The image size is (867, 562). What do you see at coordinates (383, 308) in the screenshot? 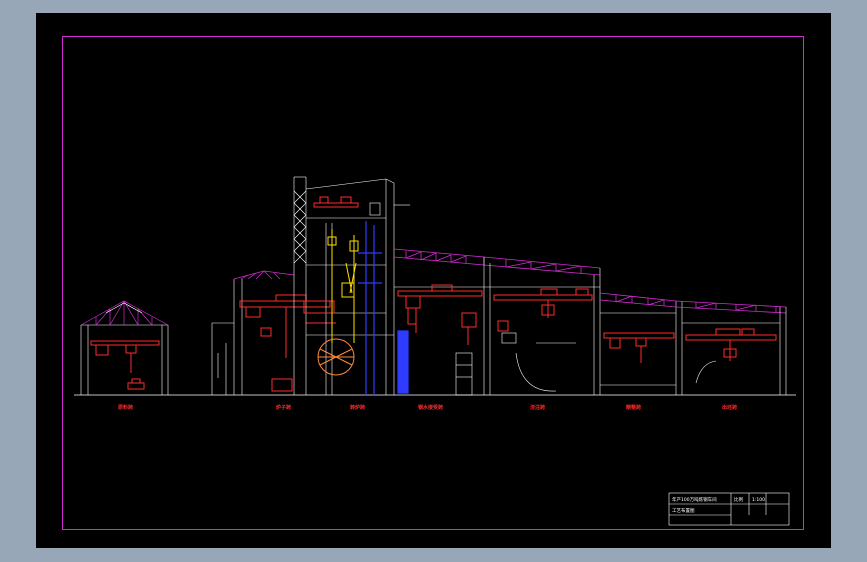
I see `converter-columns` at bounding box center [383, 308].